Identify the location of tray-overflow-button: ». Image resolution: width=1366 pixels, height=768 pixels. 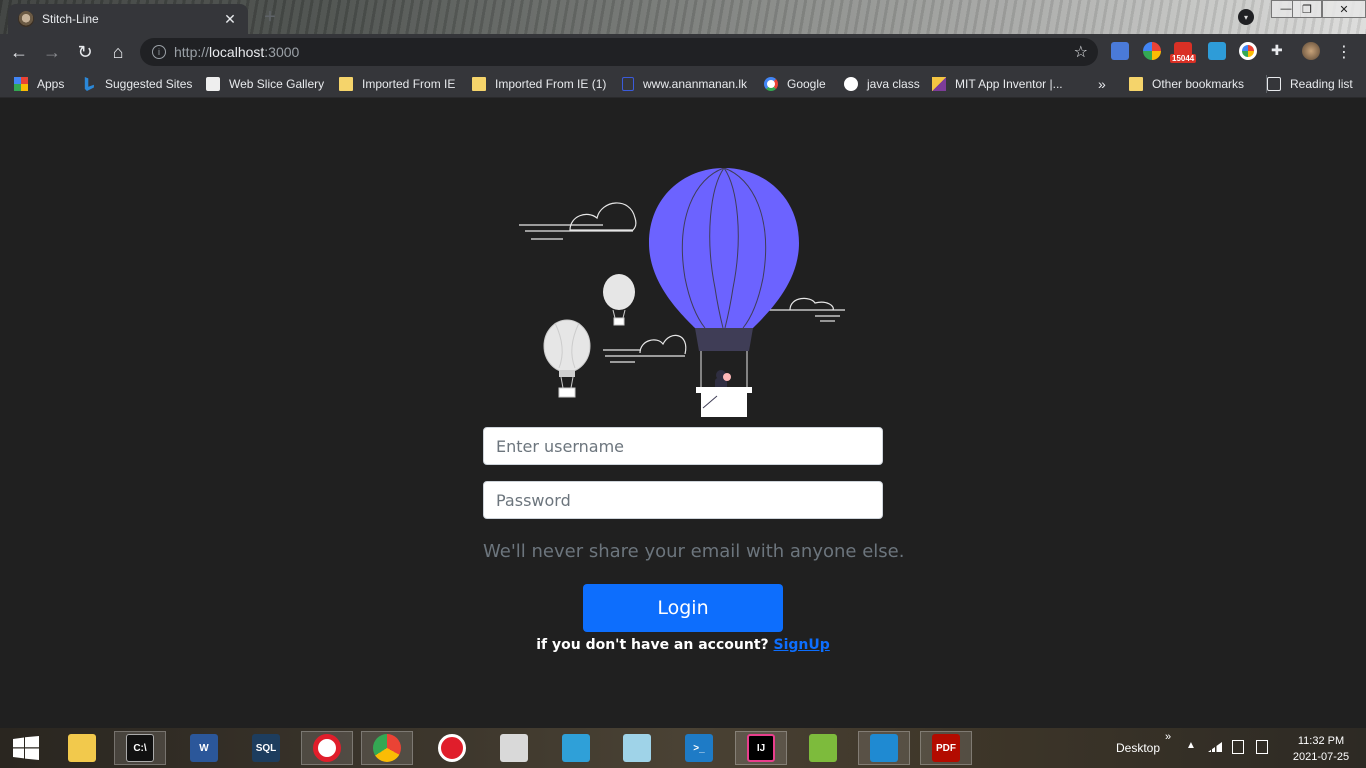
(1168, 737).